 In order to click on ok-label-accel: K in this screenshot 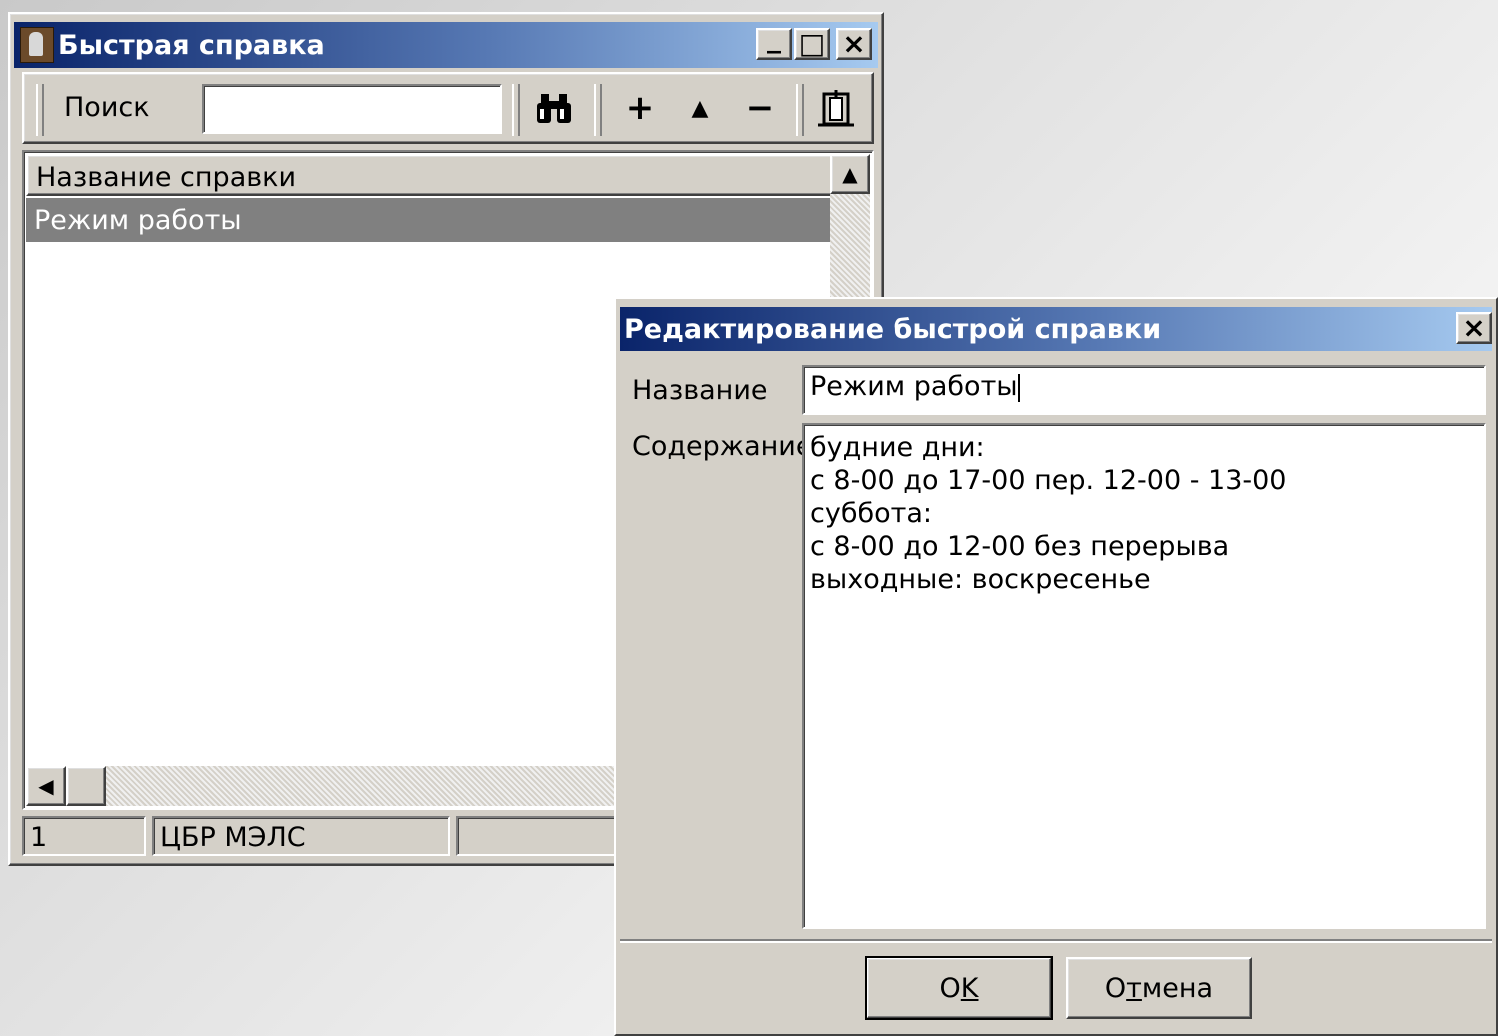, I will do `click(969, 988)`.